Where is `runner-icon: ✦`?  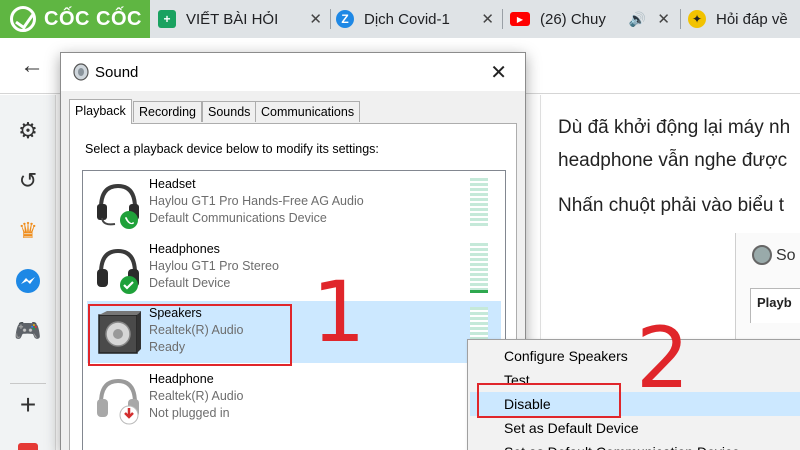
runner-icon: ✦ is located at coordinates (697, 19).